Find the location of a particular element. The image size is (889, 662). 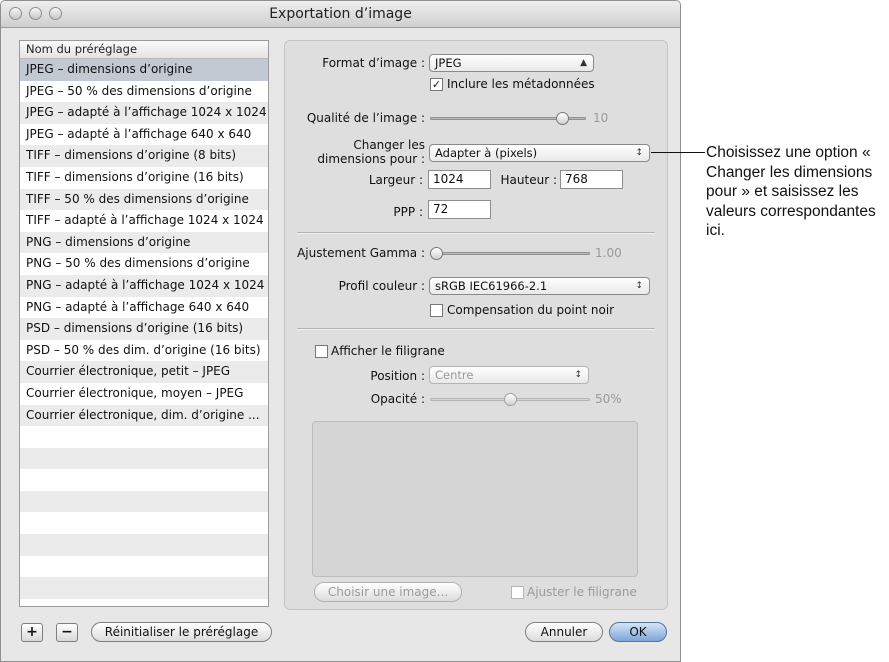

image-format-value: JPEG is located at coordinates (448, 63).